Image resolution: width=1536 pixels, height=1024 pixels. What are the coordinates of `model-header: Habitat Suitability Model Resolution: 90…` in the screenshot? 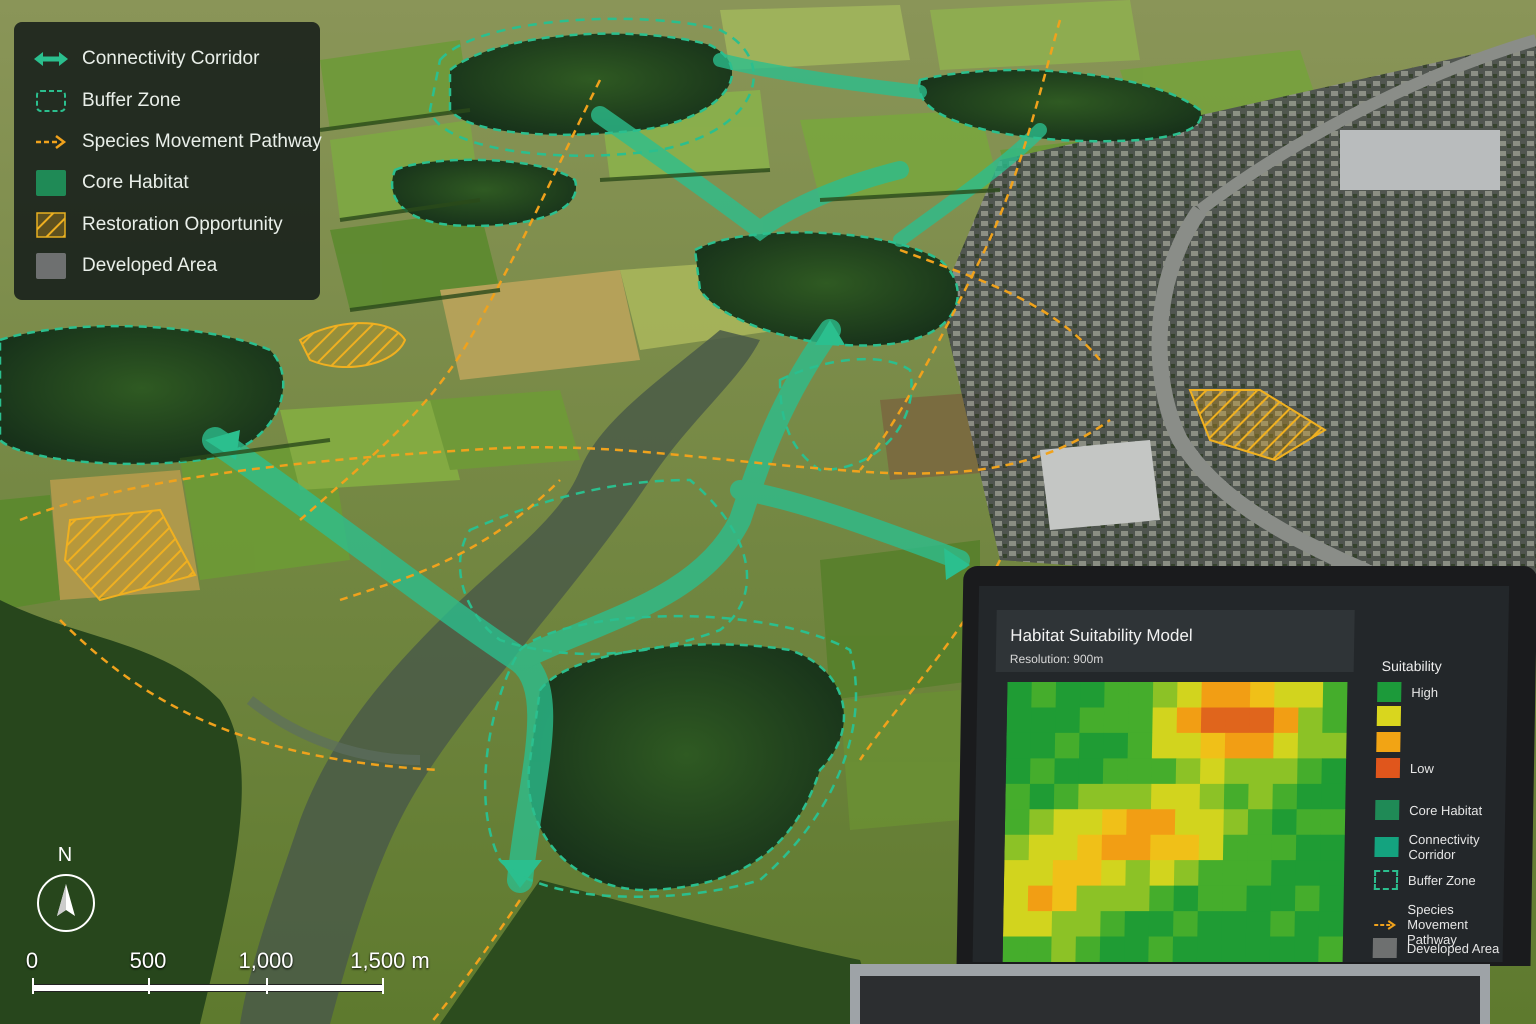 It's located at (1175, 641).